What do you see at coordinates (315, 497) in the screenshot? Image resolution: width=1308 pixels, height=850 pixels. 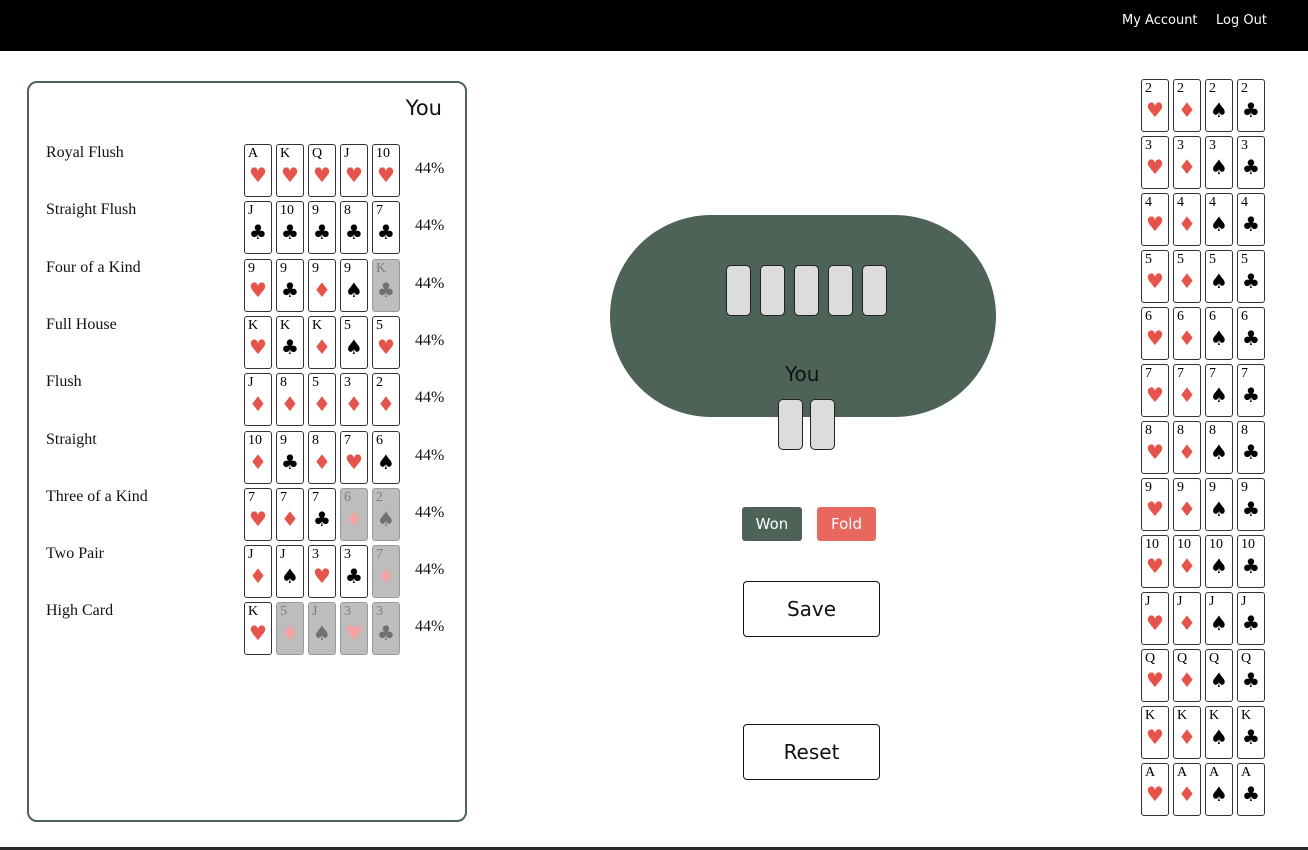 I see `card-rank: 7` at bounding box center [315, 497].